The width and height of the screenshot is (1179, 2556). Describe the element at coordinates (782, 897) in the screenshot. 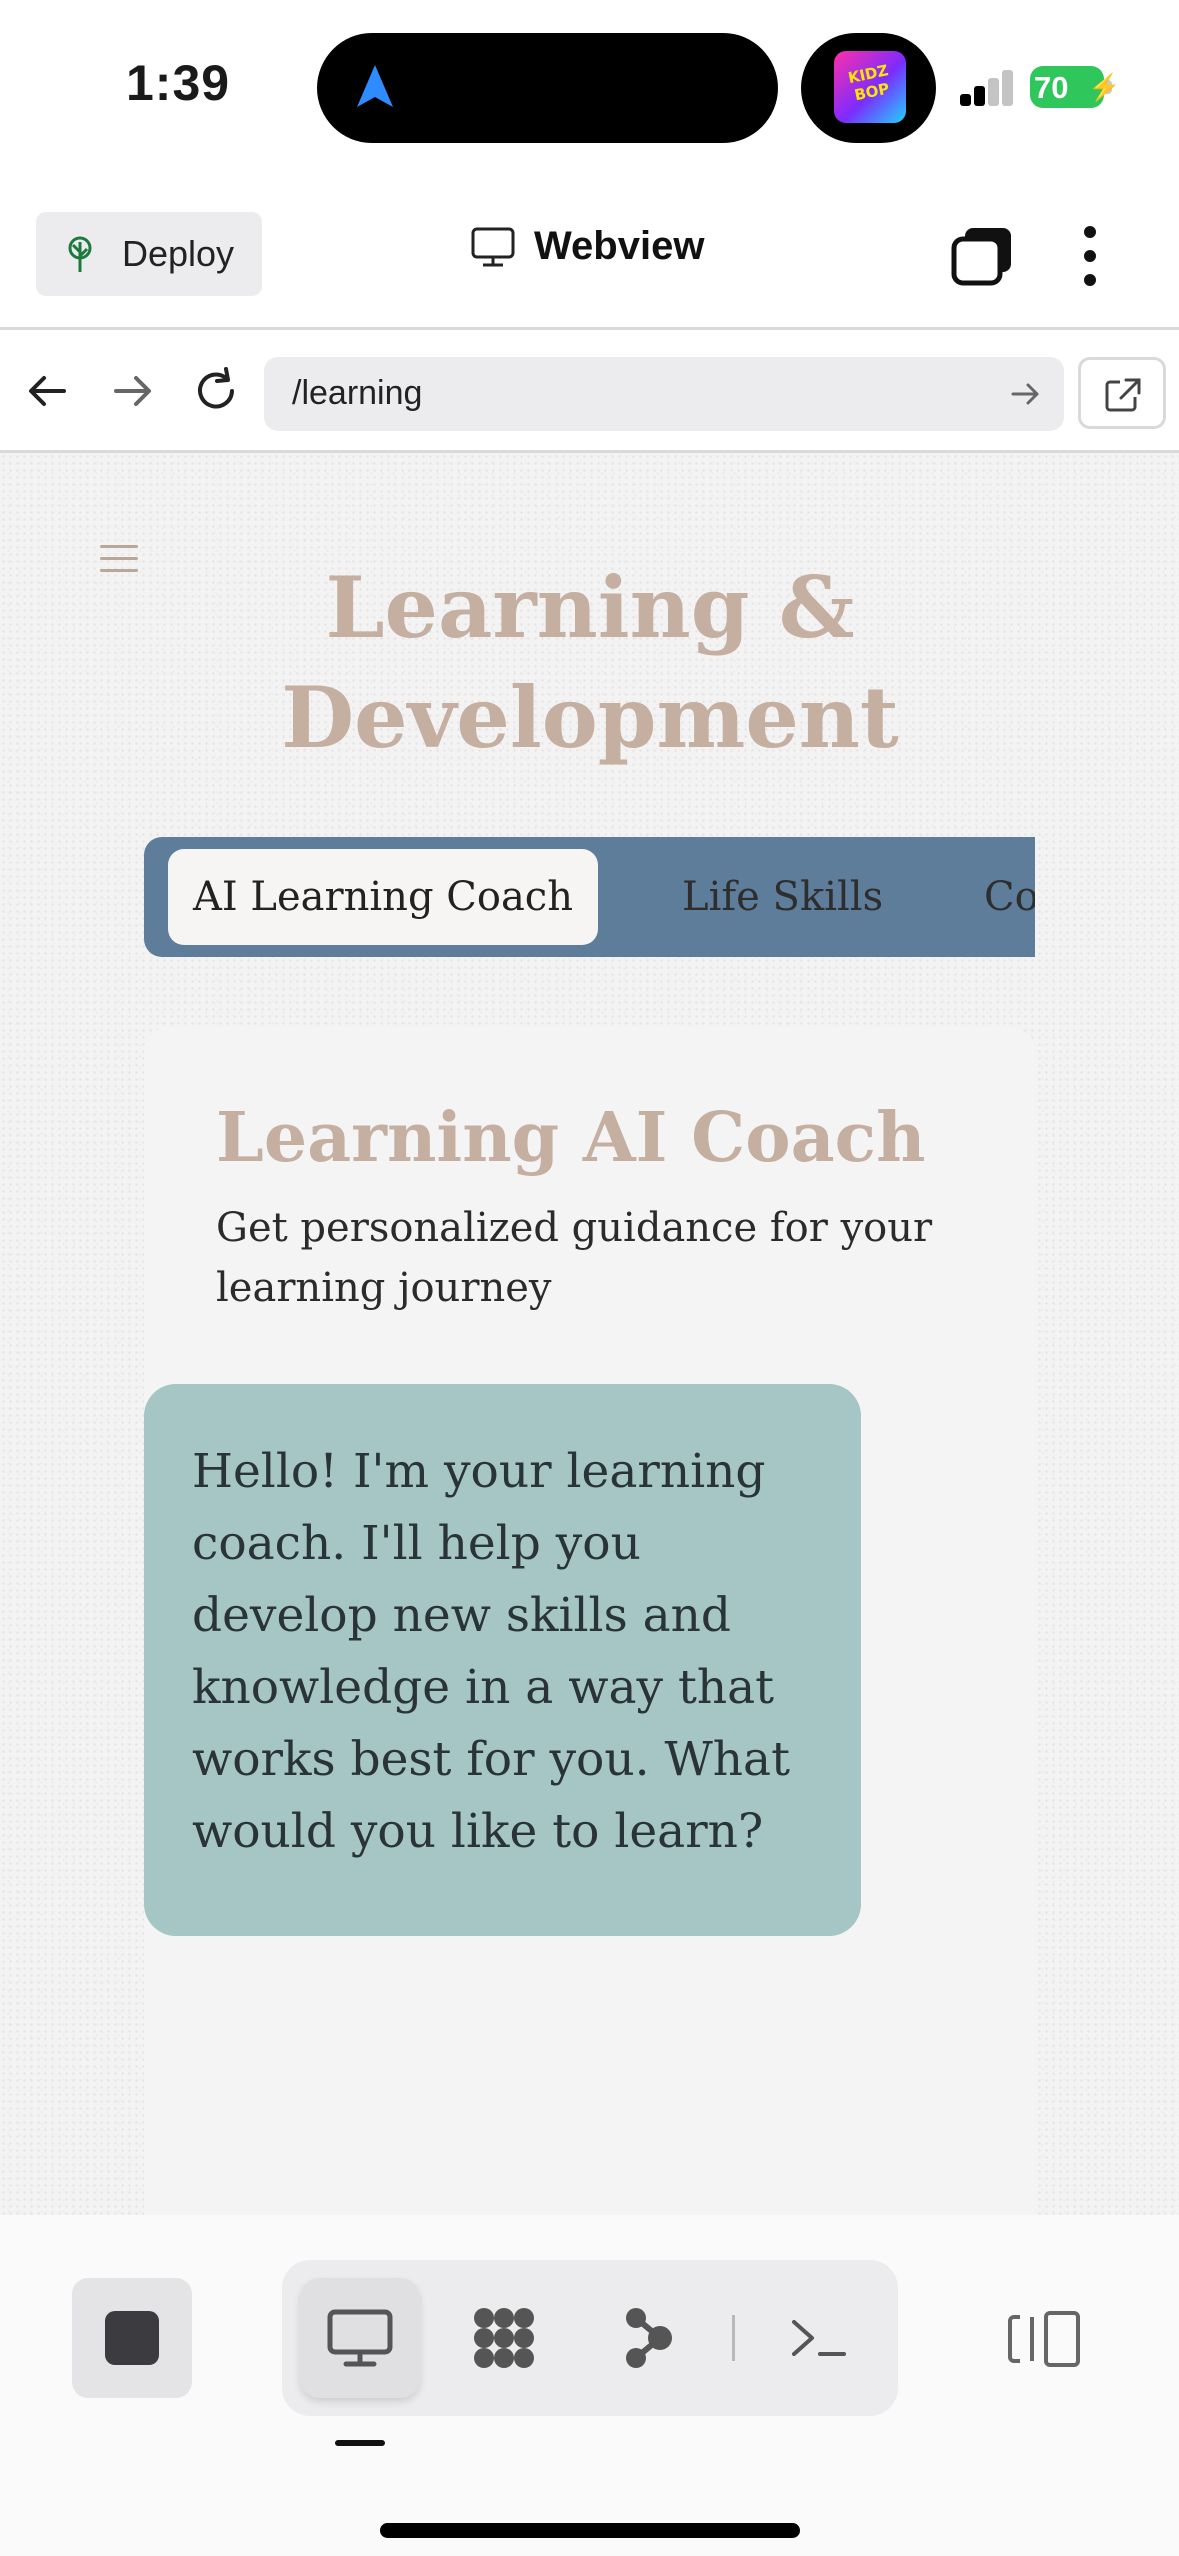

I see `tab-life-skills: Life Skills` at that location.